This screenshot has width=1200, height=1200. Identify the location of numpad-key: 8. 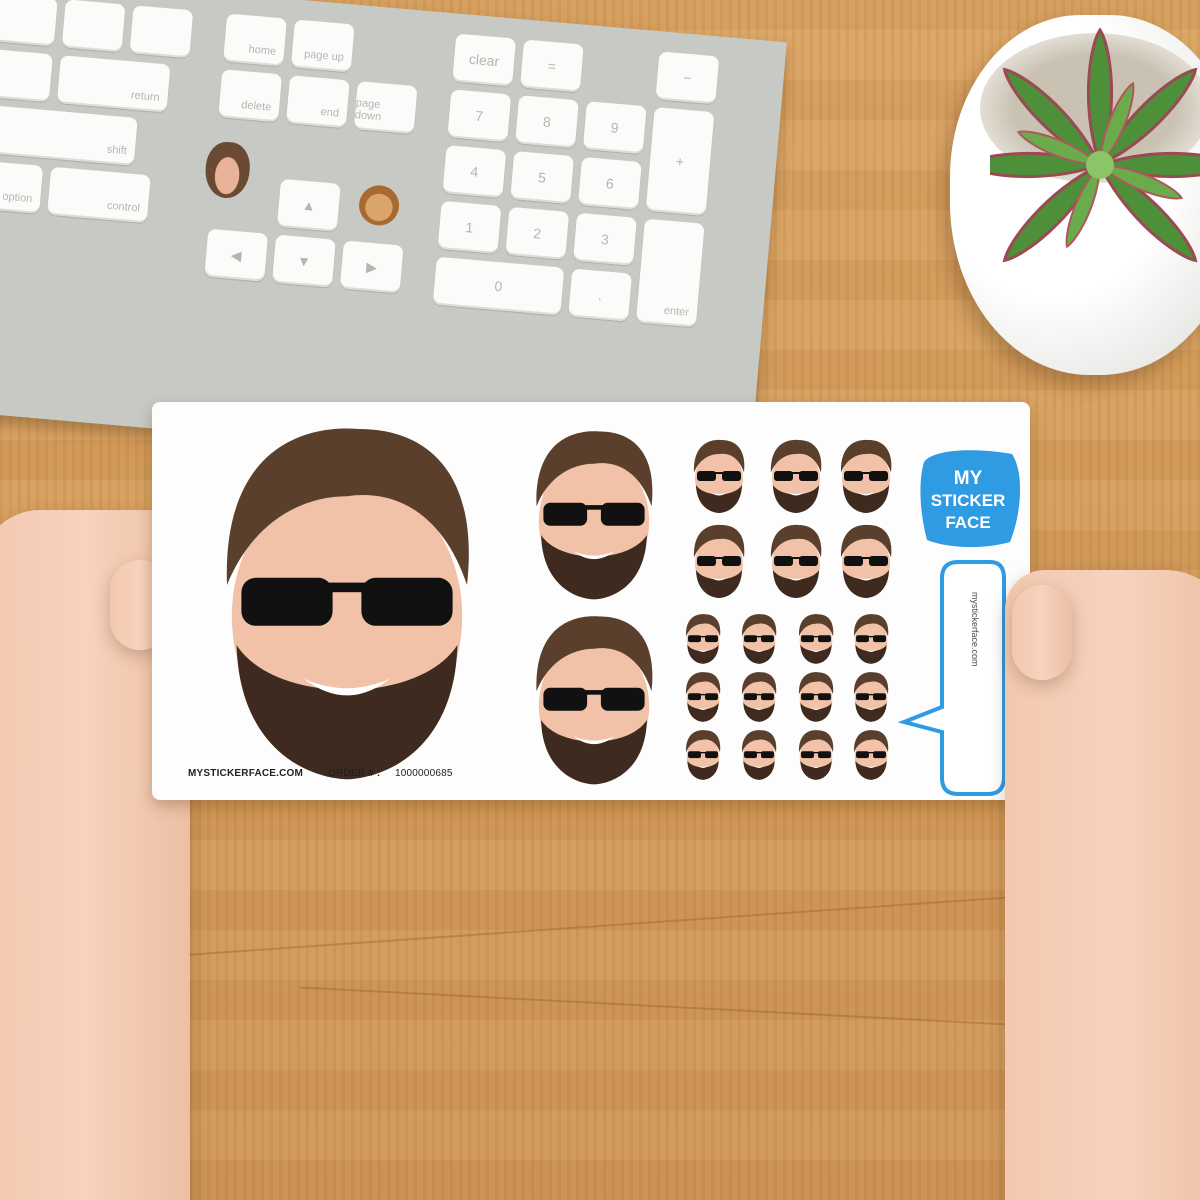
(547, 122).